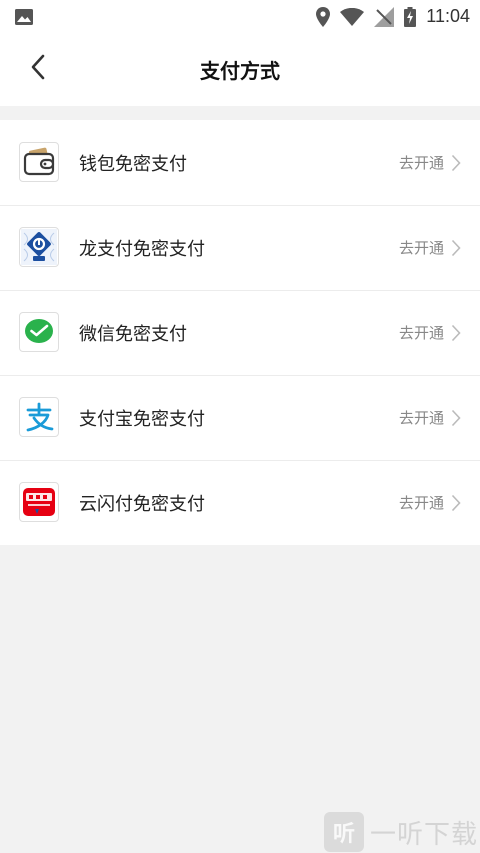 This screenshot has height=853, width=480. Describe the element at coordinates (39, 247) in the screenshot. I see `ccb-longpay-icon` at that location.